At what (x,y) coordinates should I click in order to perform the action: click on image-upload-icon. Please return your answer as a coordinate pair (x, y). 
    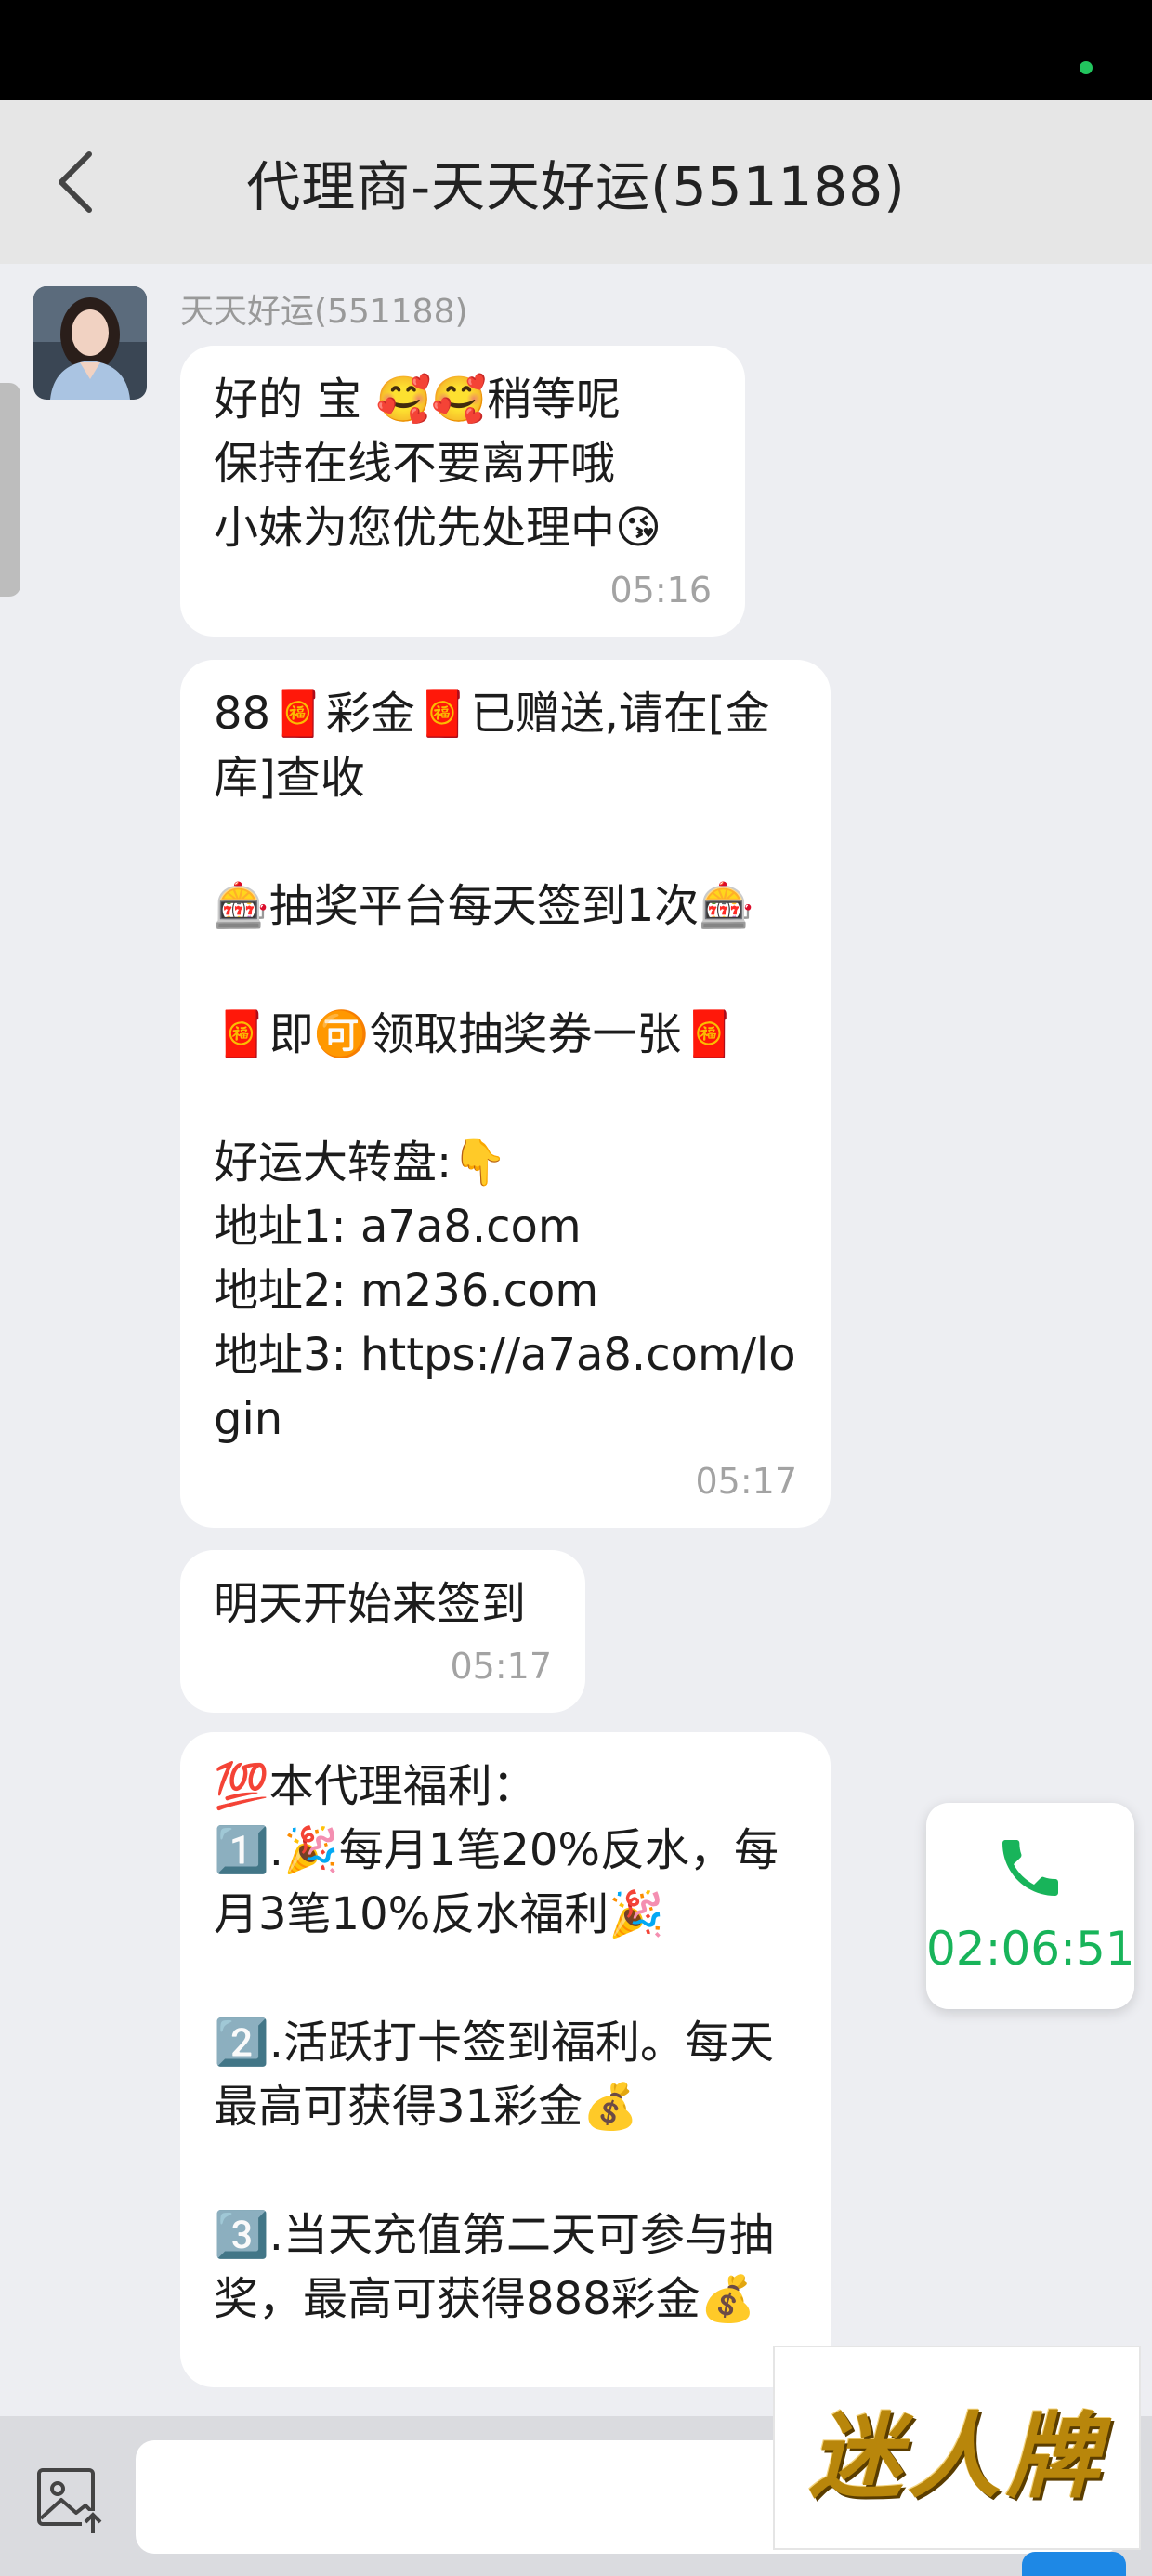
    Looking at the image, I should click on (70, 2500).